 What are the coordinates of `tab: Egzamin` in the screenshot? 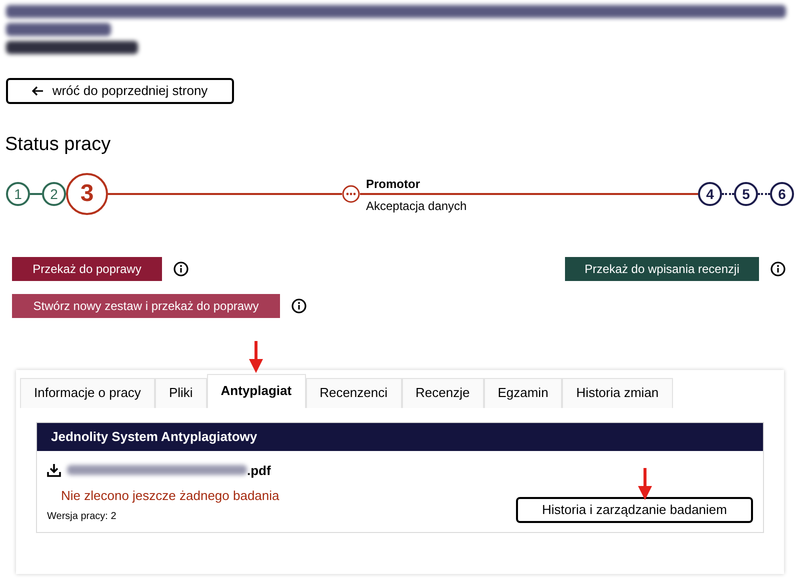 It's located at (523, 393).